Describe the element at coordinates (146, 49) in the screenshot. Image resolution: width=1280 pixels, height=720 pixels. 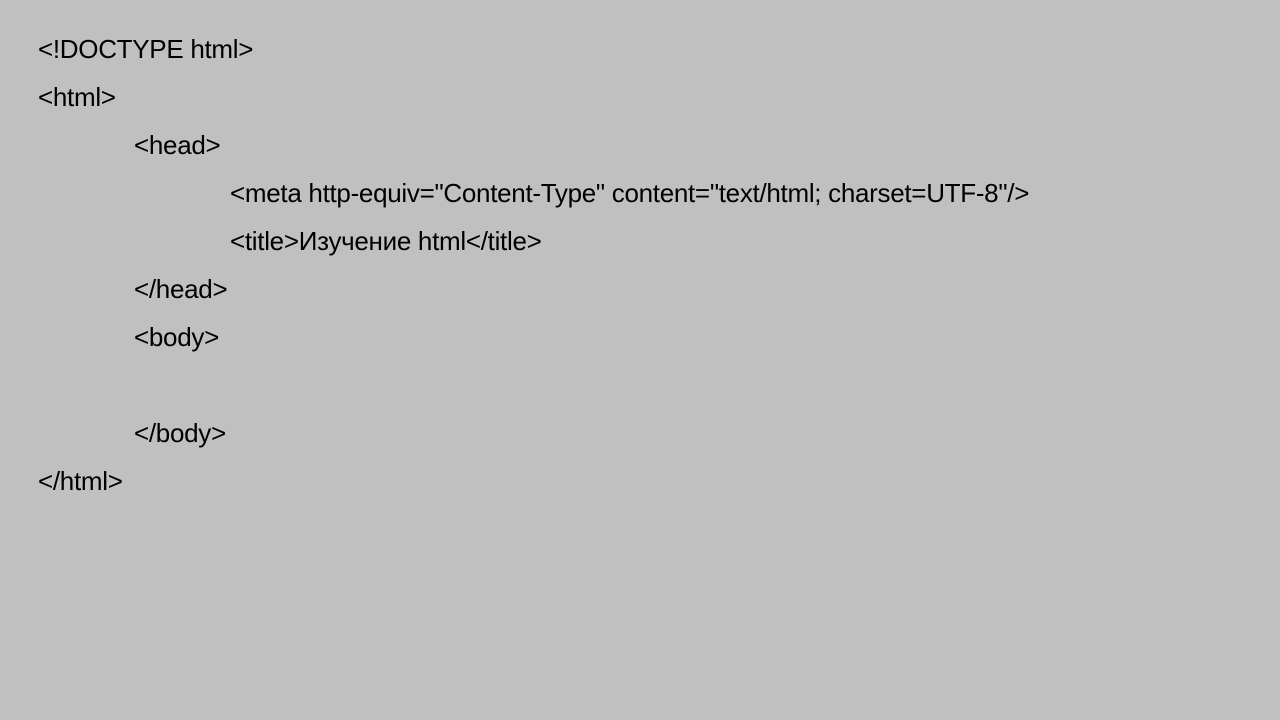
I see `doctype-line: <!DOCTYPE html>` at that location.